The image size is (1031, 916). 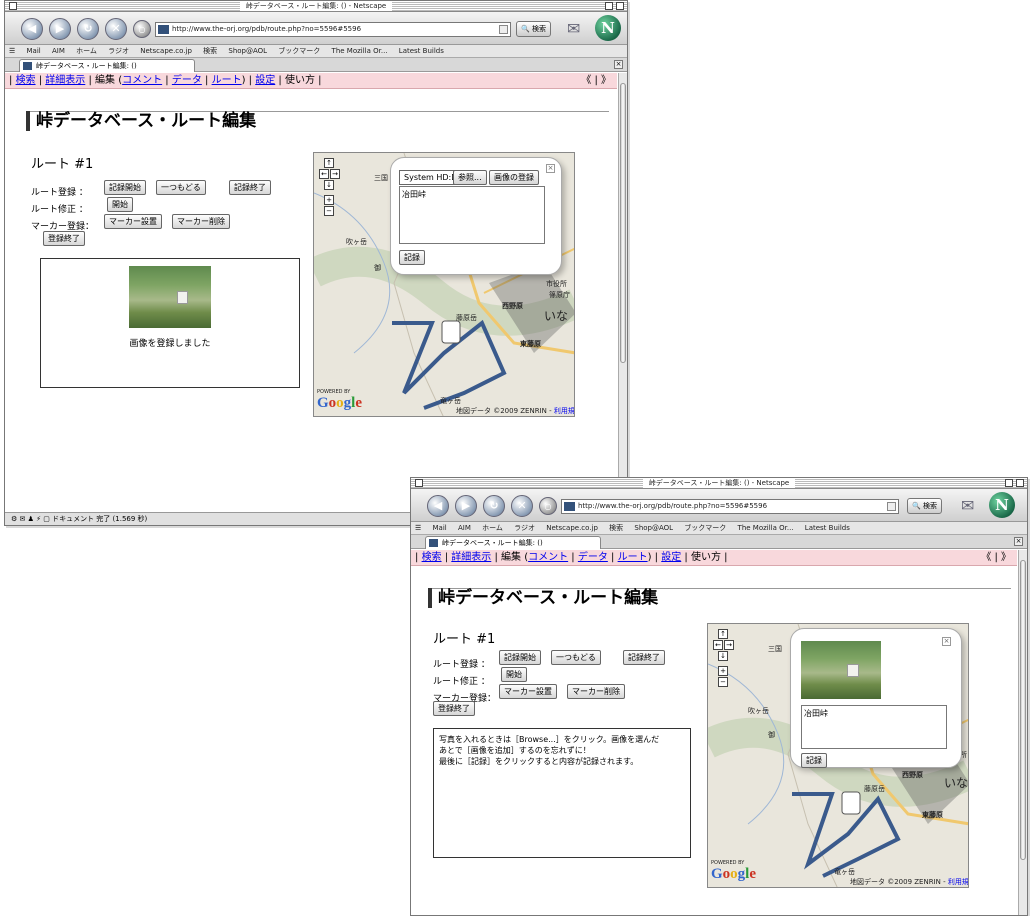 What do you see at coordinates (533, 29) in the screenshot?
I see `search-button: 🔍 検索` at bounding box center [533, 29].